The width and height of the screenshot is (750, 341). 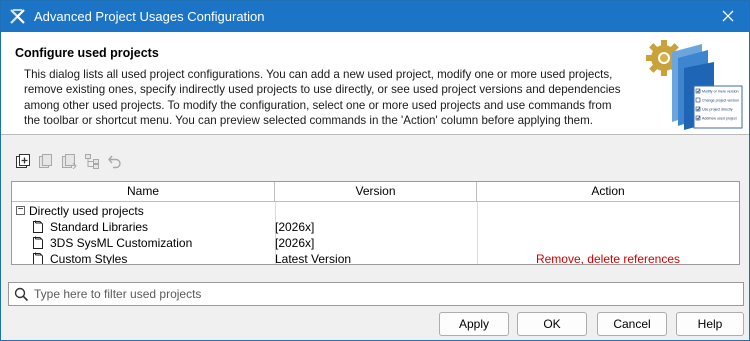 What do you see at coordinates (720, 92) in the screenshot?
I see `graphic-check-1: Modify or mere version` at bounding box center [720, 92].